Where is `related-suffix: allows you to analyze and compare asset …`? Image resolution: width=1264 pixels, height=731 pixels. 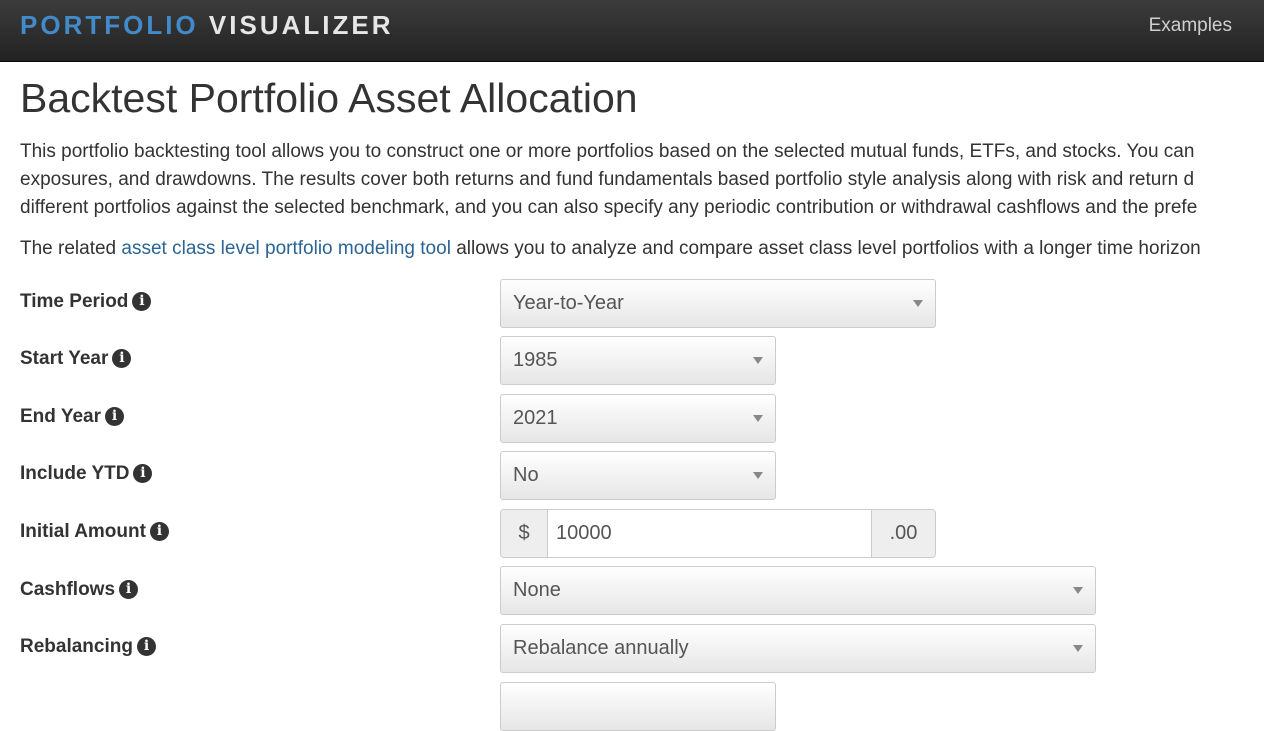 related-suffix: allows you to analyze and compare asset … is located at coordinates (825, 248).